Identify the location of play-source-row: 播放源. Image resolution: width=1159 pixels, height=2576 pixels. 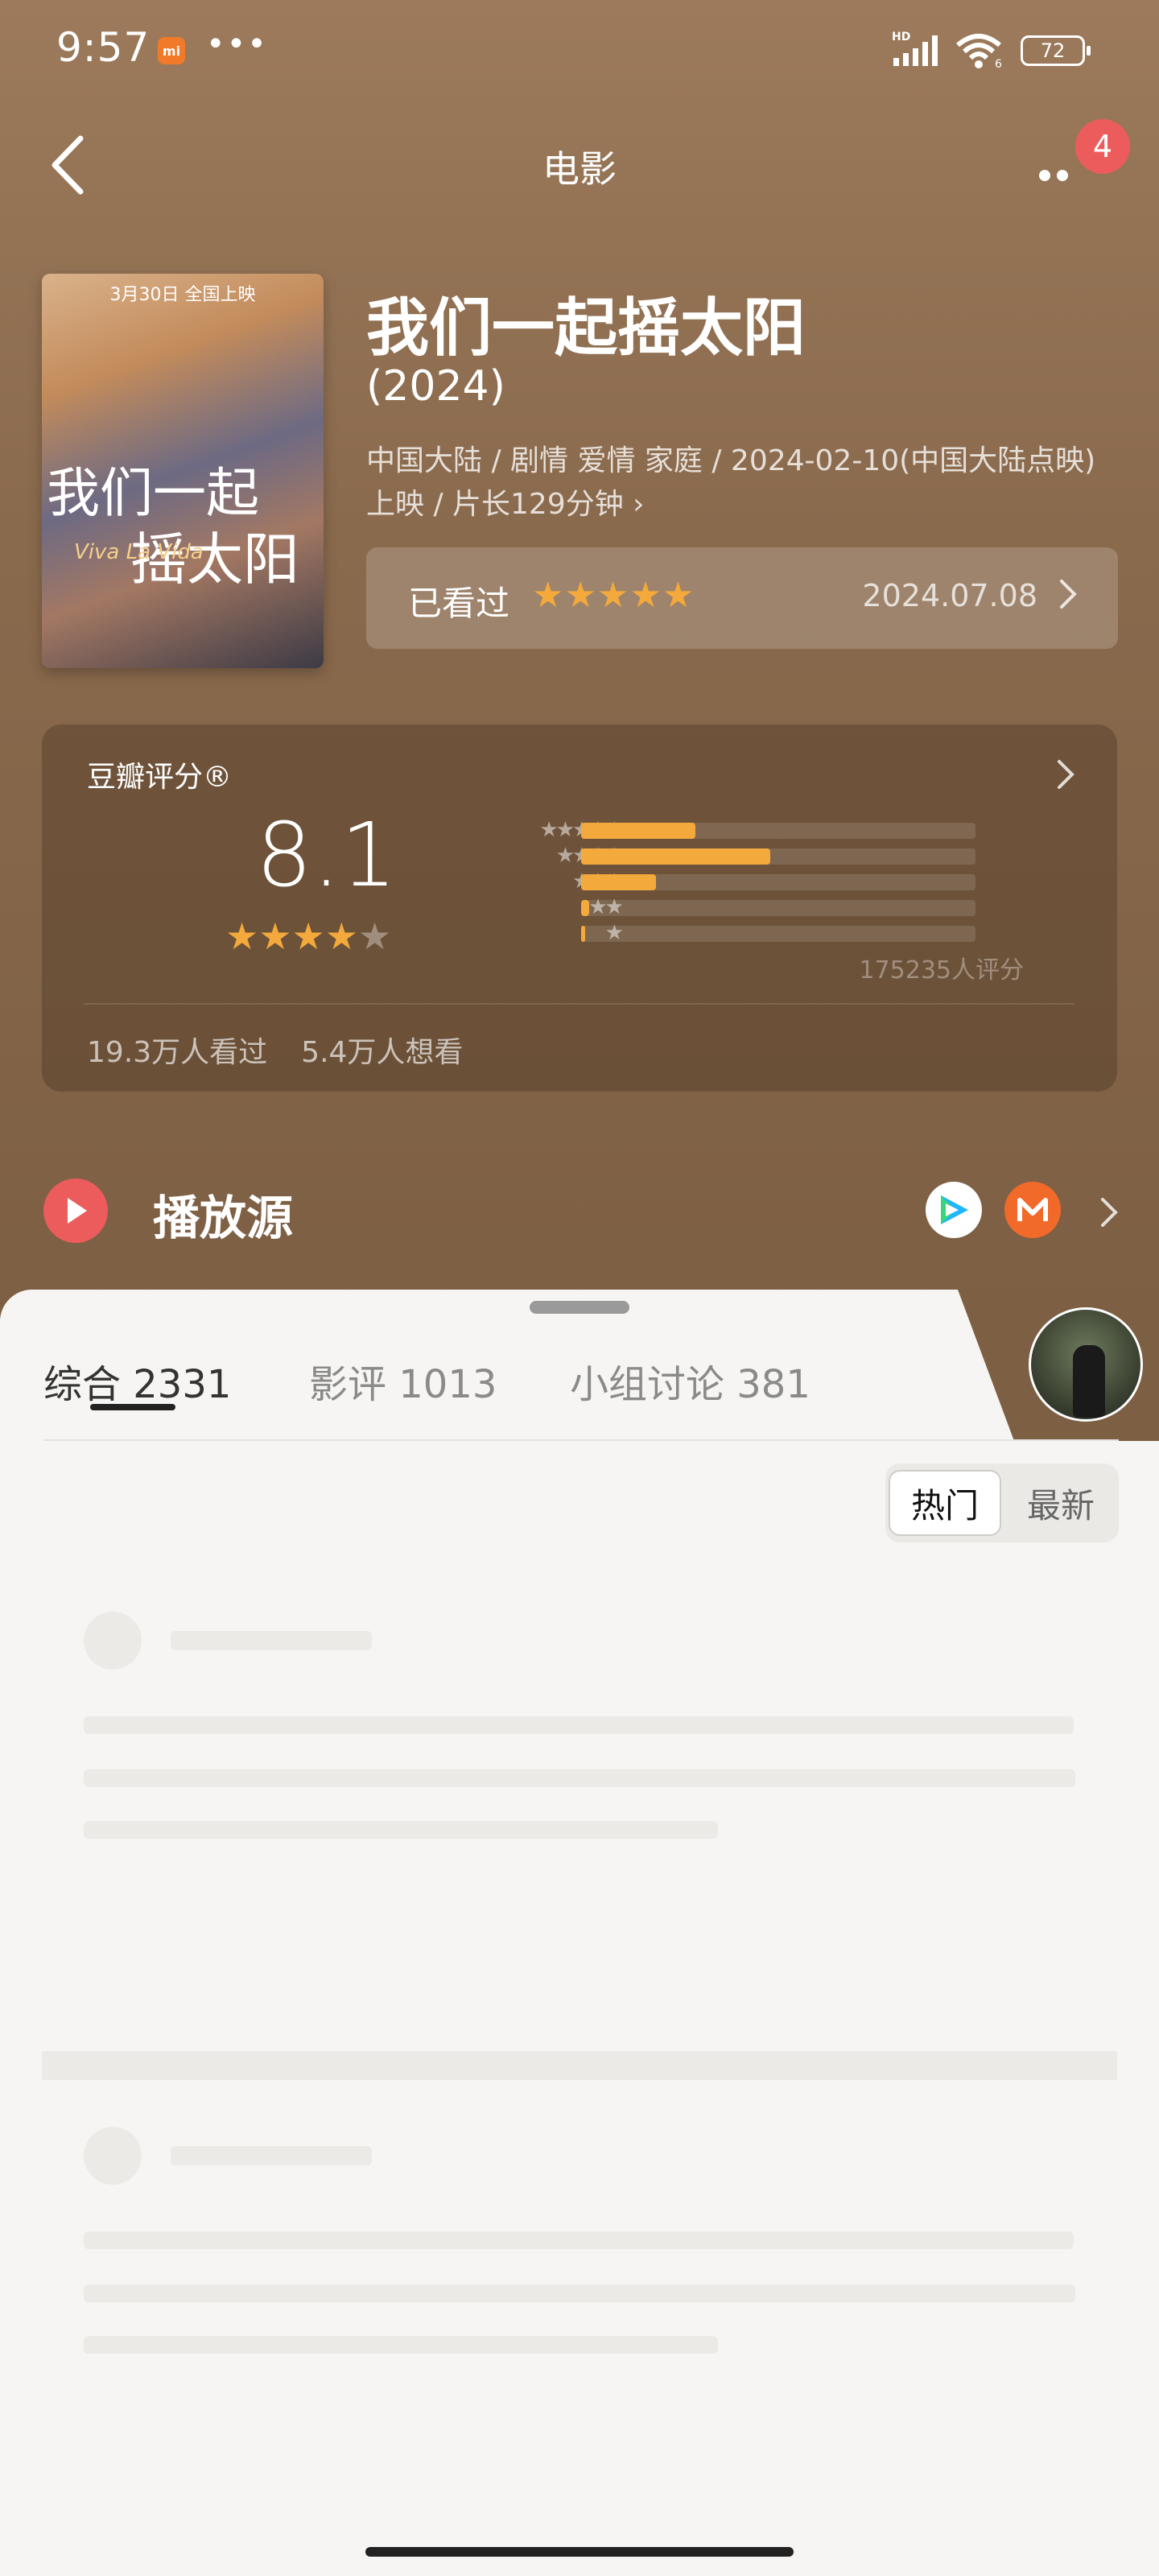
(579, 1211).